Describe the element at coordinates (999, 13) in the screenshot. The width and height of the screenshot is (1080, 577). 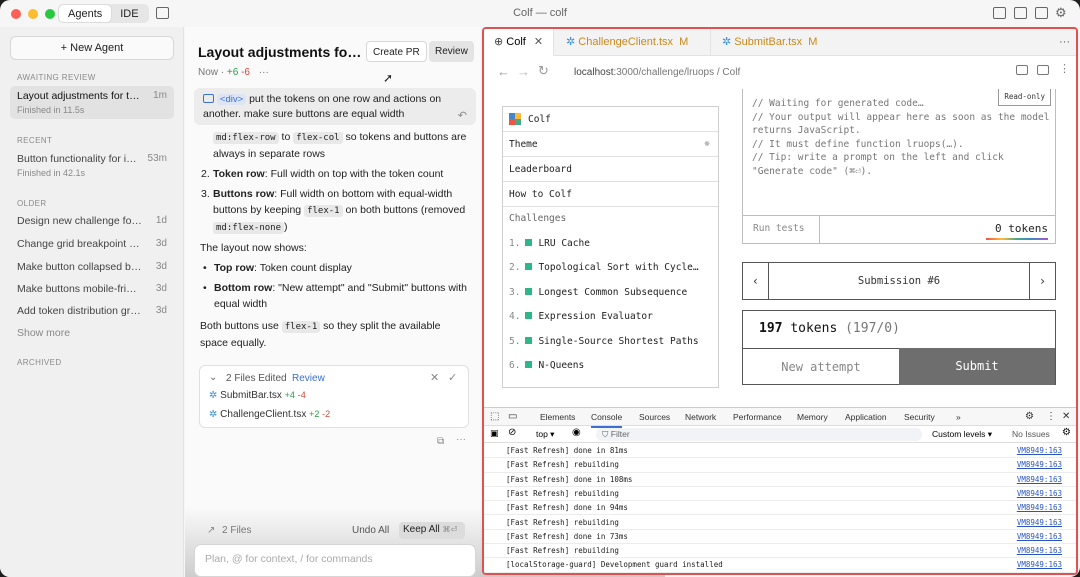
I see `layout-left-icon` at that location.